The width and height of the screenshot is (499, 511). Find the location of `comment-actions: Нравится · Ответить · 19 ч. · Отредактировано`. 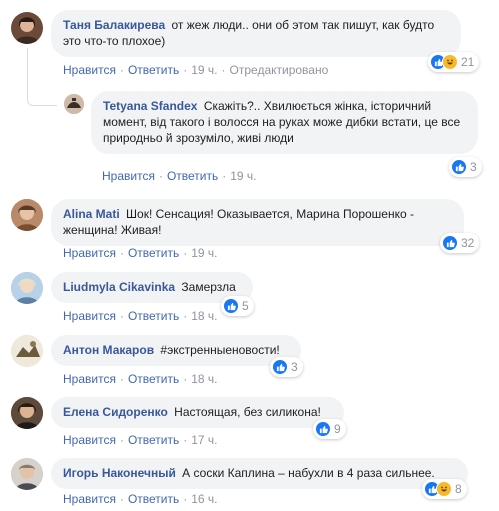

comment-actions: Нравится · Ответить · 19 ч. · Отредактировано is located at coordinates (196, 70).